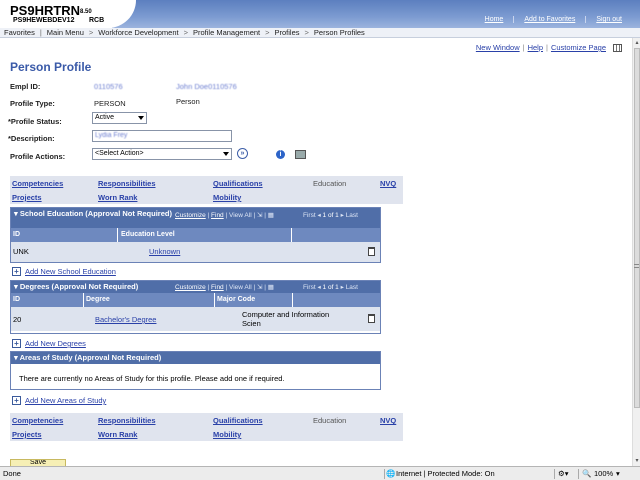 Image resolution: width=640 pixels, height=480 pixels. Describe the element at coordinates (608, 19) in the screenshot. I see `sign-out-link: Sign out` at that location.